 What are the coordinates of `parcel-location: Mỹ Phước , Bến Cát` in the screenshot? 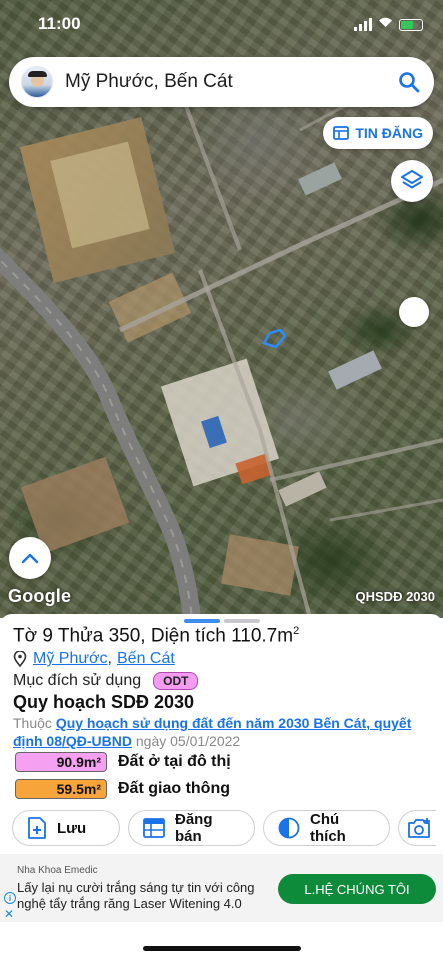 It's located at (94, 659).